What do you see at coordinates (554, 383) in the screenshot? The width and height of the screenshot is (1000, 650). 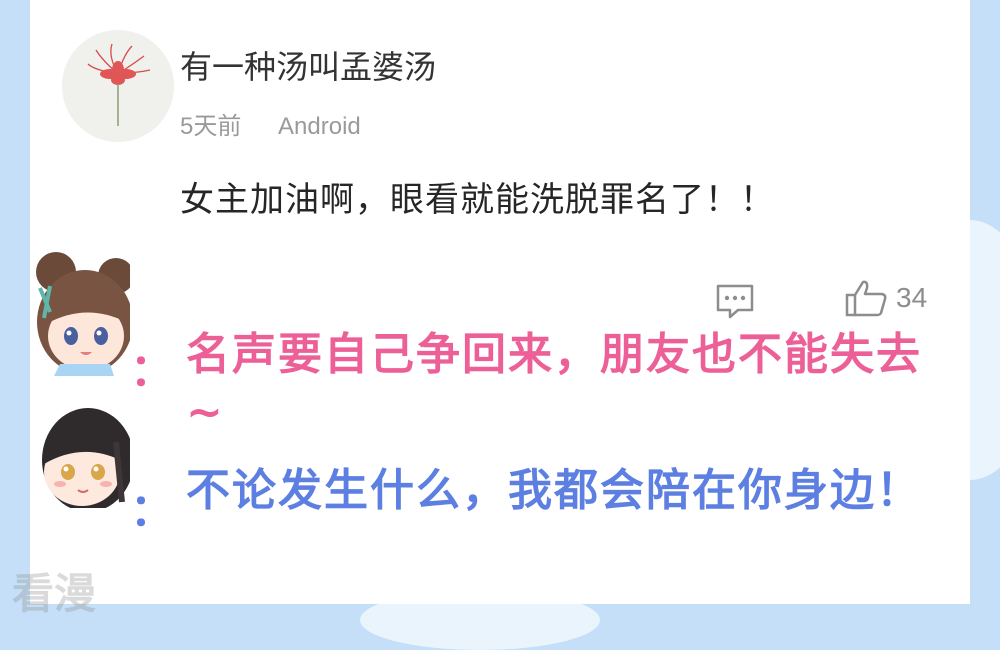 I see `dialogue-line-1: 名声要自己争回来，朋友也不能失去~` at bounding box center [554, 383].